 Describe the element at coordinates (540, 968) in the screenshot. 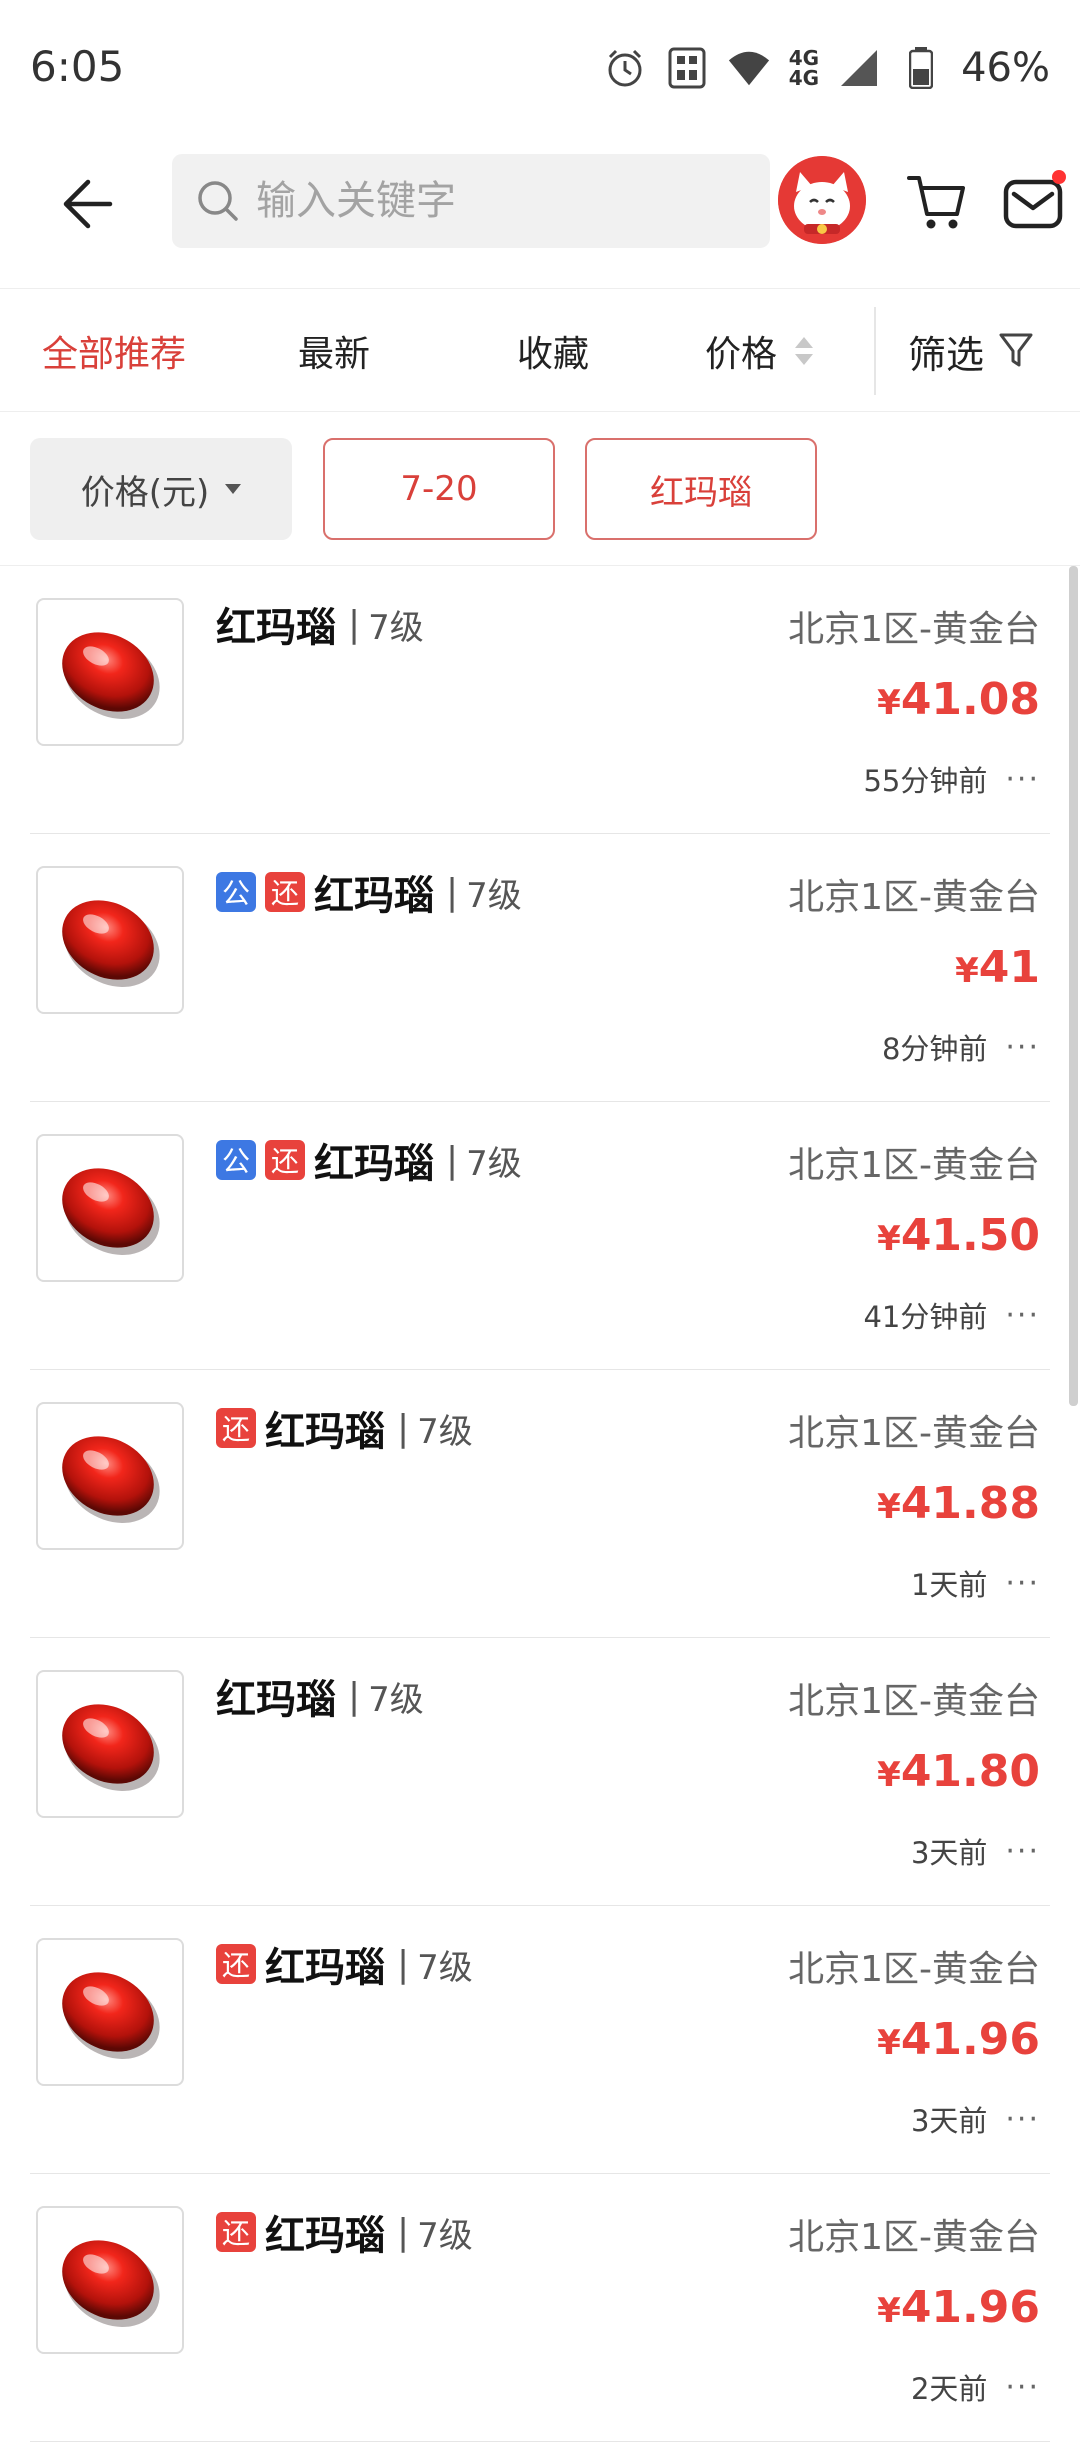

I see `list-item: 公还 红玛瑙 | 7级 北京1区-黄金台 ¥41 8分钟前 ···` at that location.